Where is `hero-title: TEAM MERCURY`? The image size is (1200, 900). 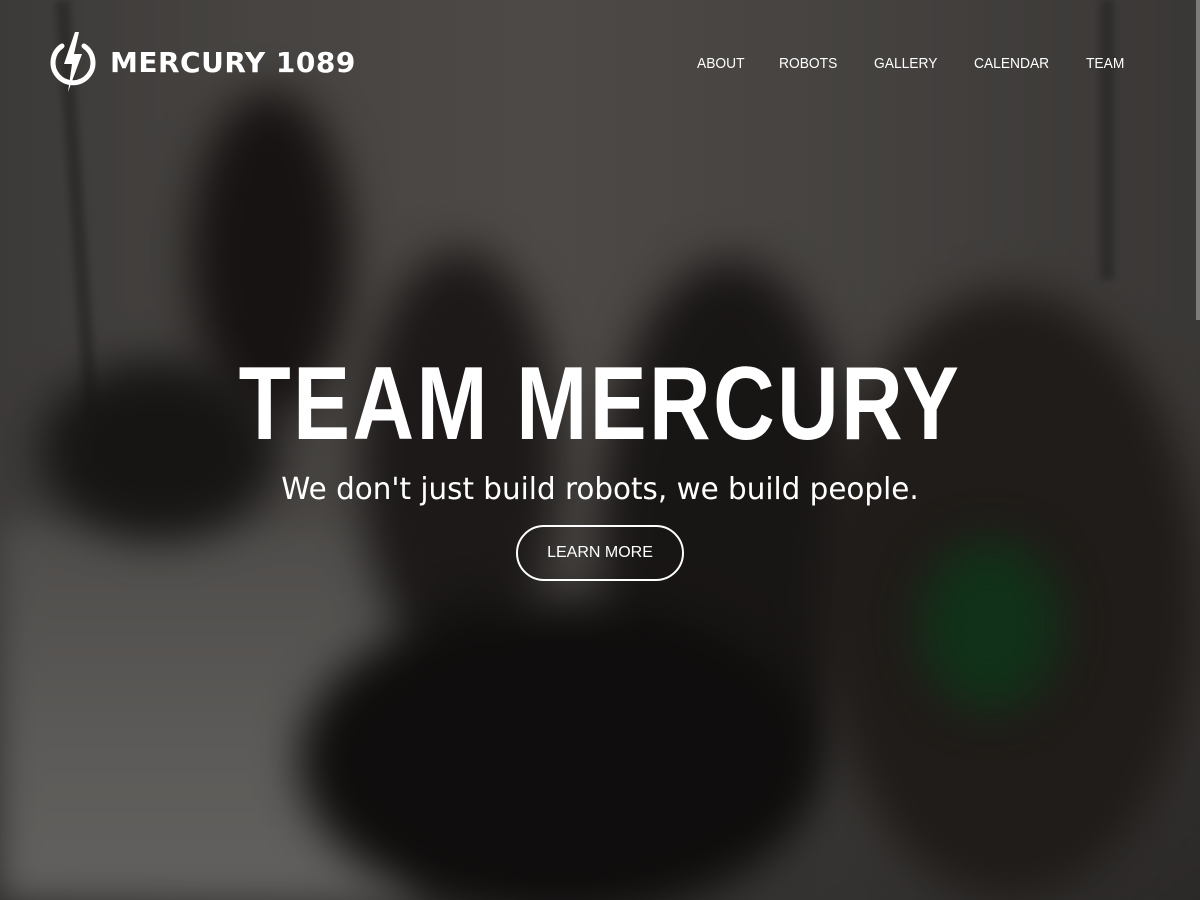 hero-title: TEAM MERCURY is located at coordinates (600, 404).